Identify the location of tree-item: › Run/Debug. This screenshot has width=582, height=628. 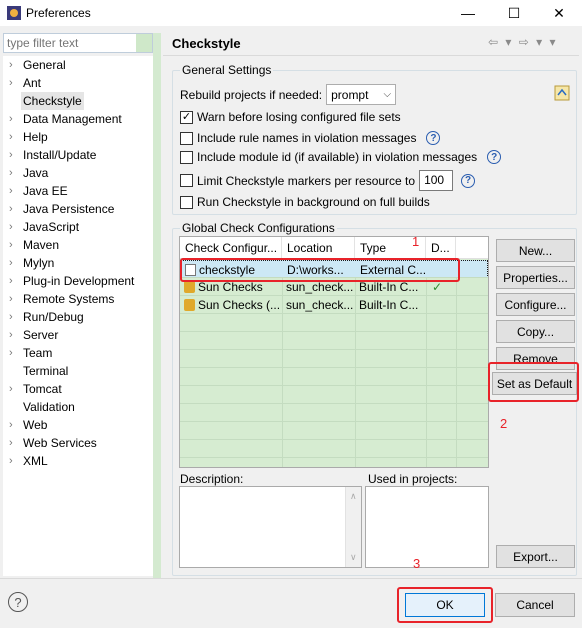
(78, 317).